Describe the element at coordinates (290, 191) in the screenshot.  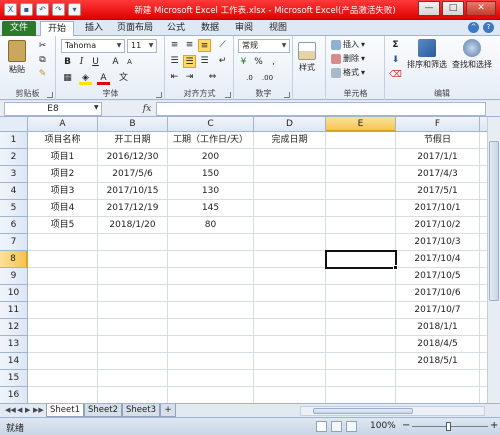
I see `cell-D4` at that location.